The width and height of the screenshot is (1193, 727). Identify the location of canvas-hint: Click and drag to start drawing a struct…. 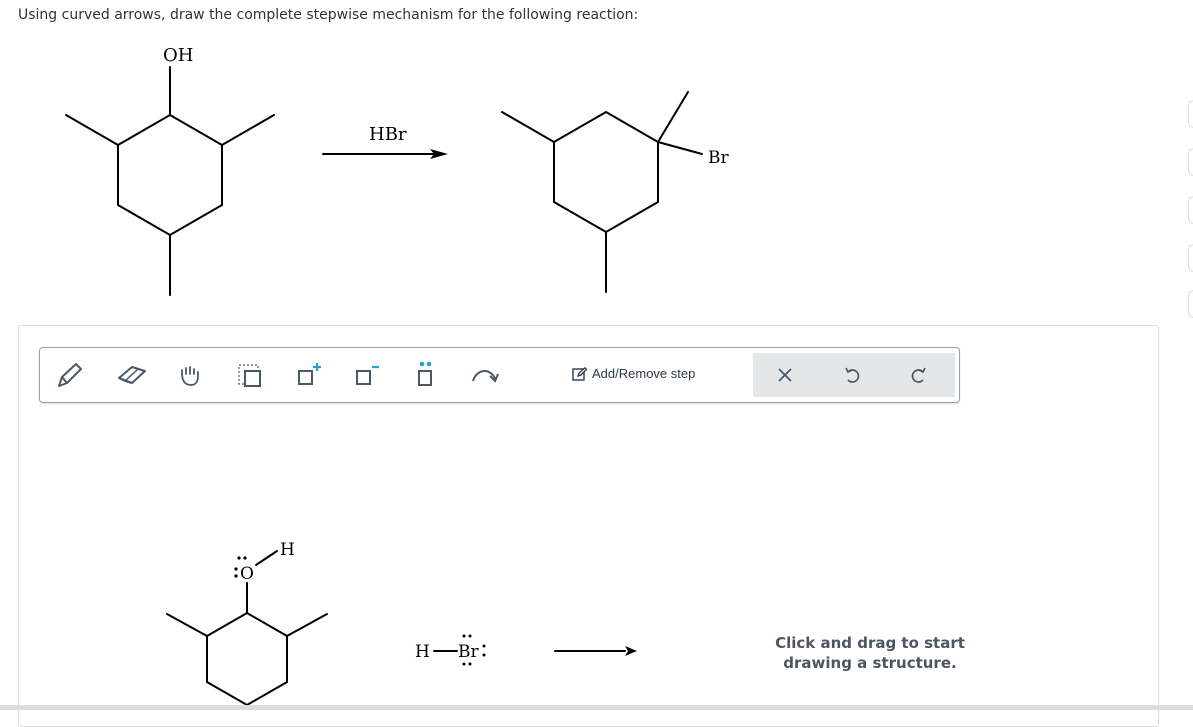
(870, 653).